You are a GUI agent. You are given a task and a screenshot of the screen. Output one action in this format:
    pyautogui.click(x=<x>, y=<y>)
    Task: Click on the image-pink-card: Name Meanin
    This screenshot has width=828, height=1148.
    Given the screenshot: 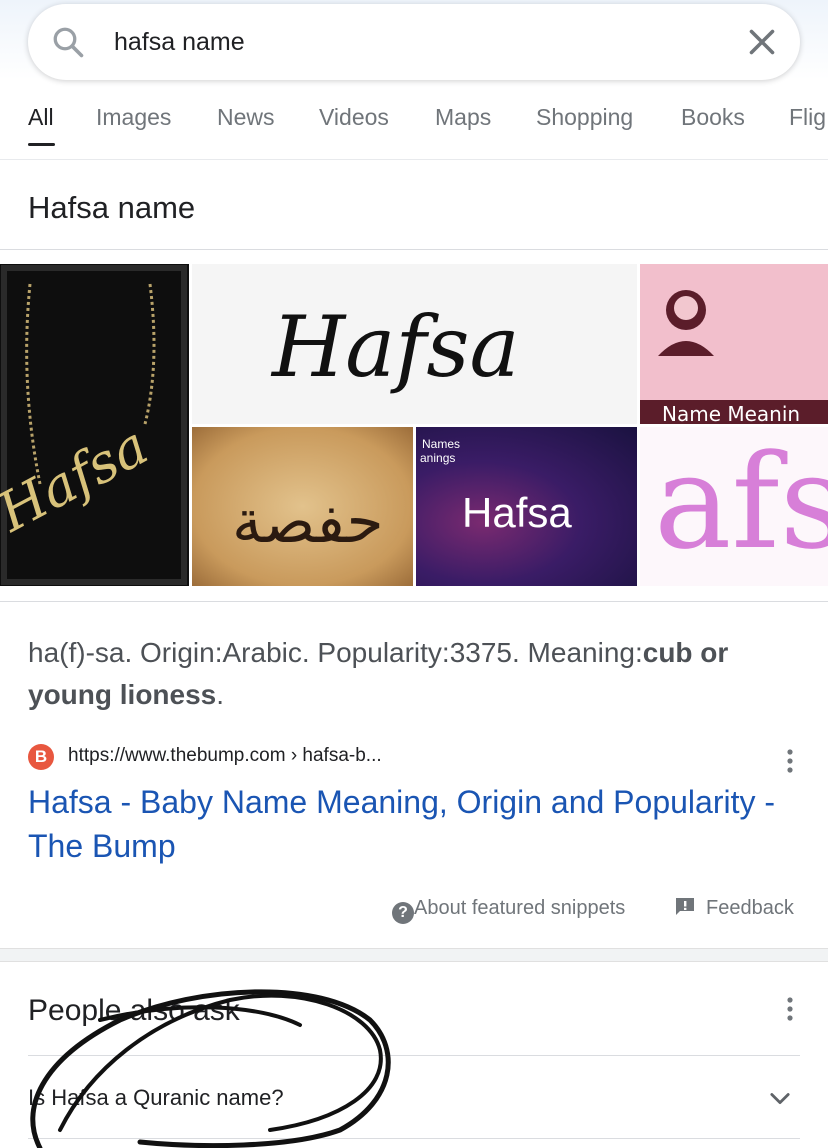 What is the action you would take?
    pyautogui.click(x=734, y=344)
    